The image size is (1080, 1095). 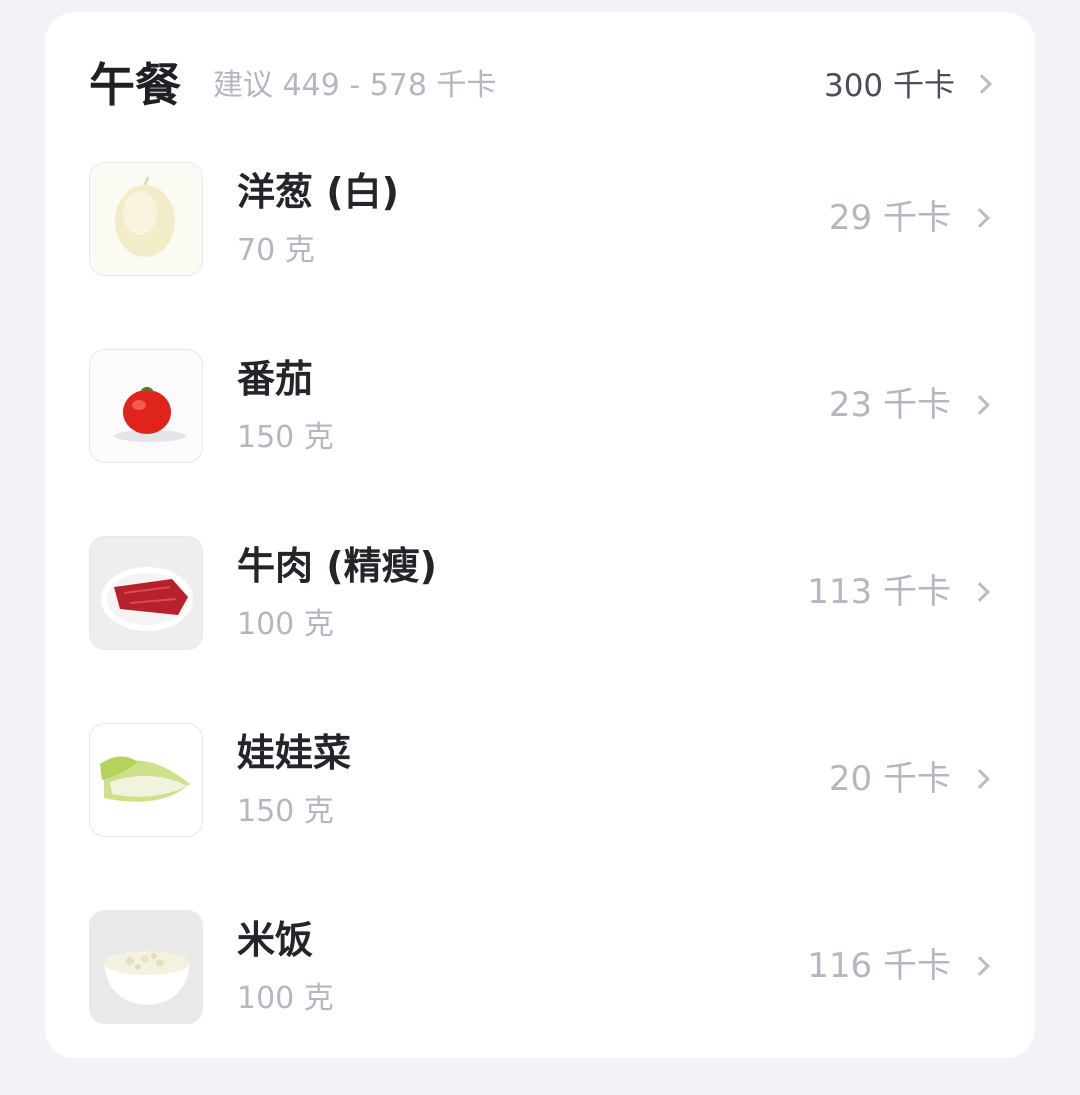 What do you see at coordinates (146, 967) in the screenshot?
I see `rice-icon` at bounding box center [146, 967].